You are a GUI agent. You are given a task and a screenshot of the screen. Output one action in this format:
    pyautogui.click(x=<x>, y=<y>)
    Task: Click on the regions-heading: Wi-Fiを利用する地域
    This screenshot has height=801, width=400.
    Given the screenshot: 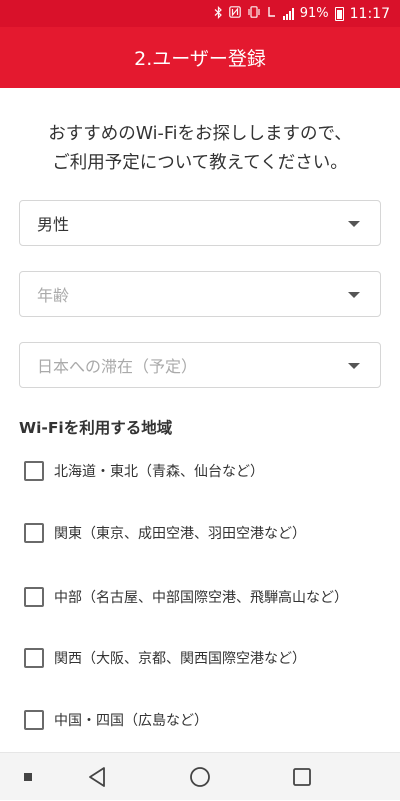 What is the action you would take?
    pyautogui.click(x=96, y=428)
    